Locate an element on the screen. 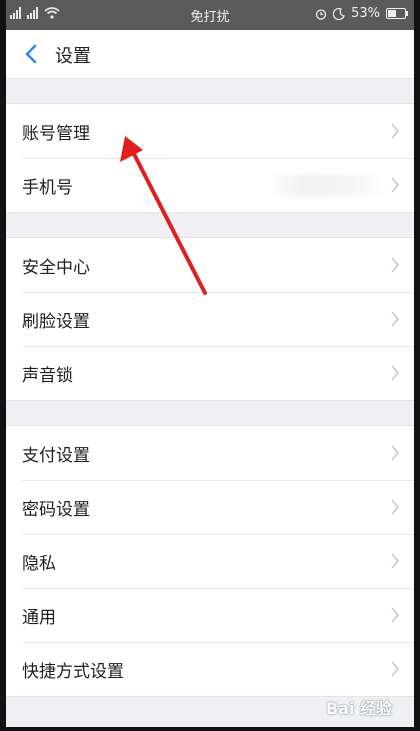  row-label: 手机号 is located at coordinates (47, 187).